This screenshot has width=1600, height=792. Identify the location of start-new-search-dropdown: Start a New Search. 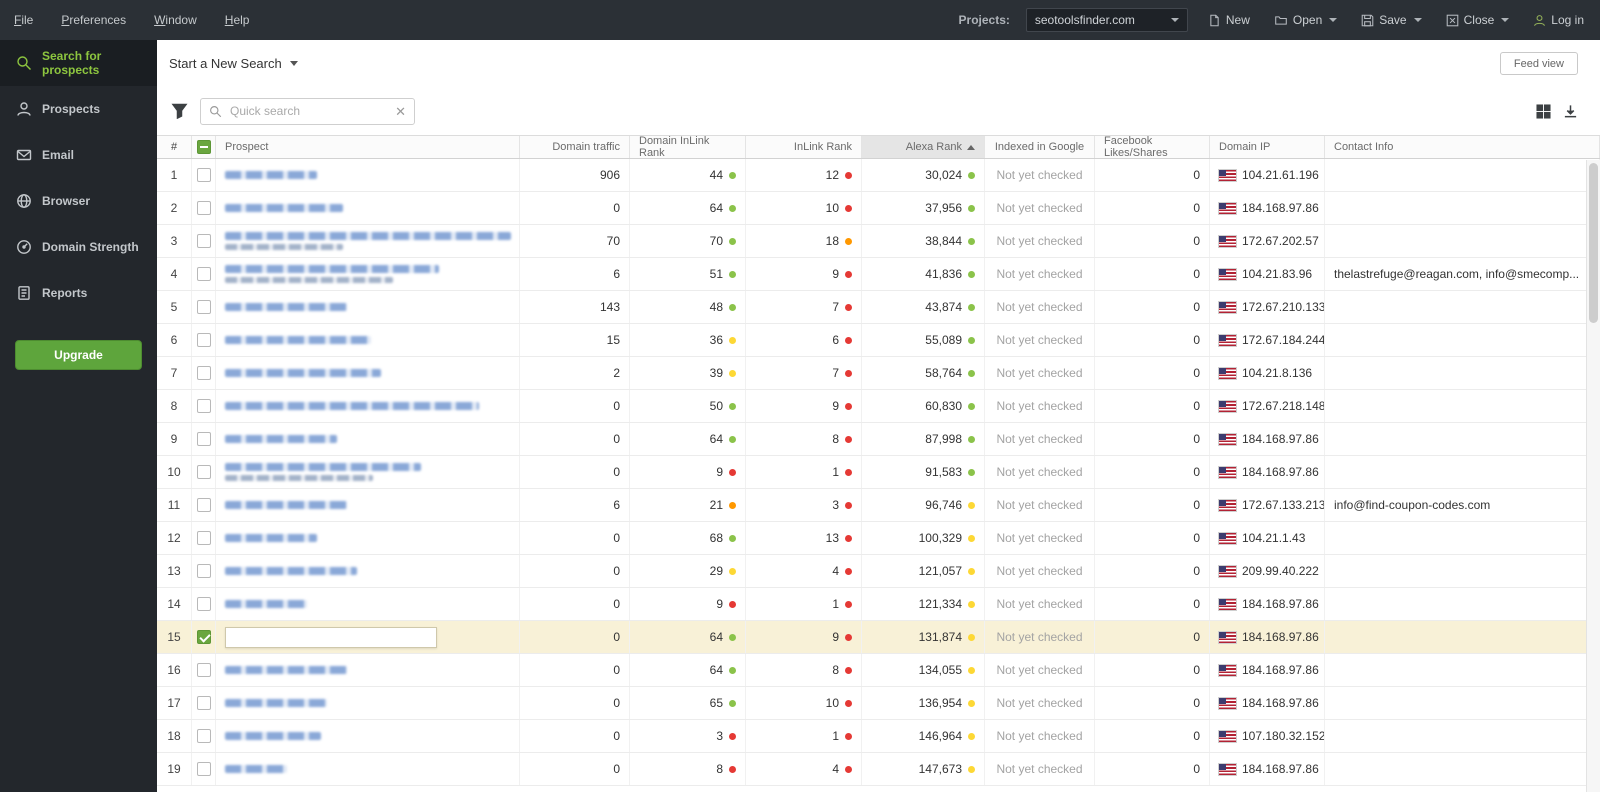
(233, 63).